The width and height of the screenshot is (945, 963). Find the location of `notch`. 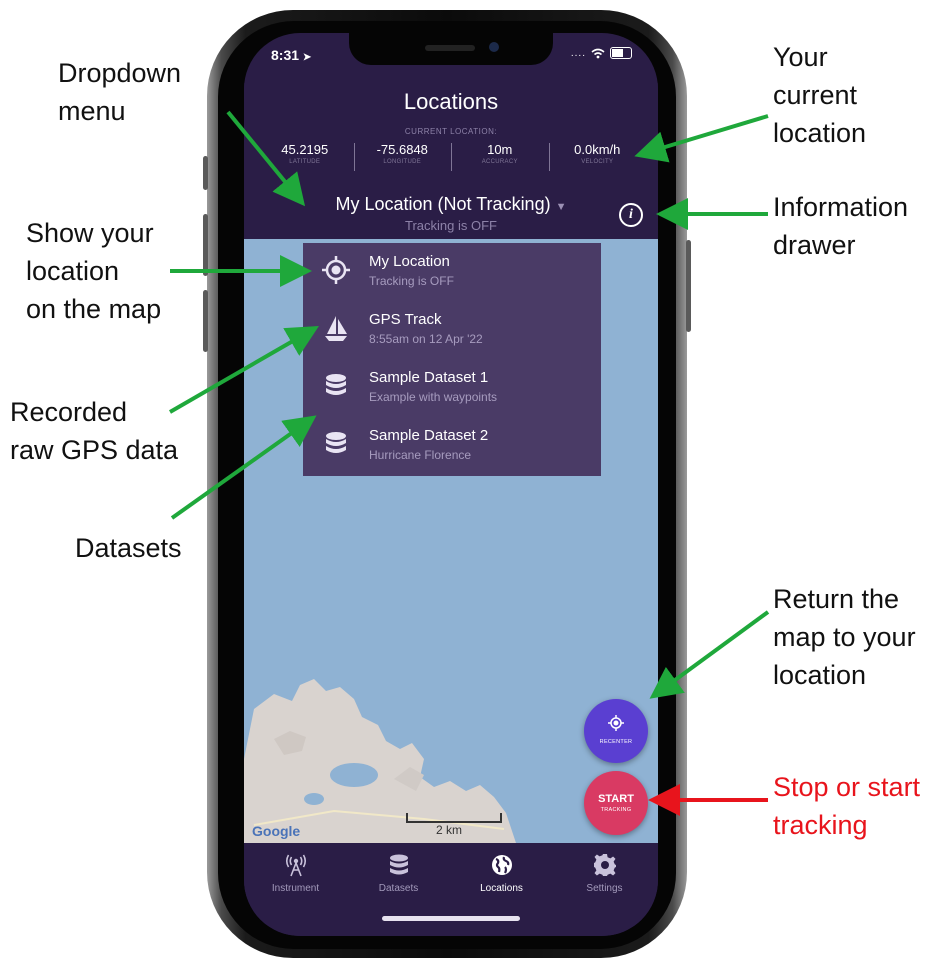

notch is located at coordinates (451, 49).